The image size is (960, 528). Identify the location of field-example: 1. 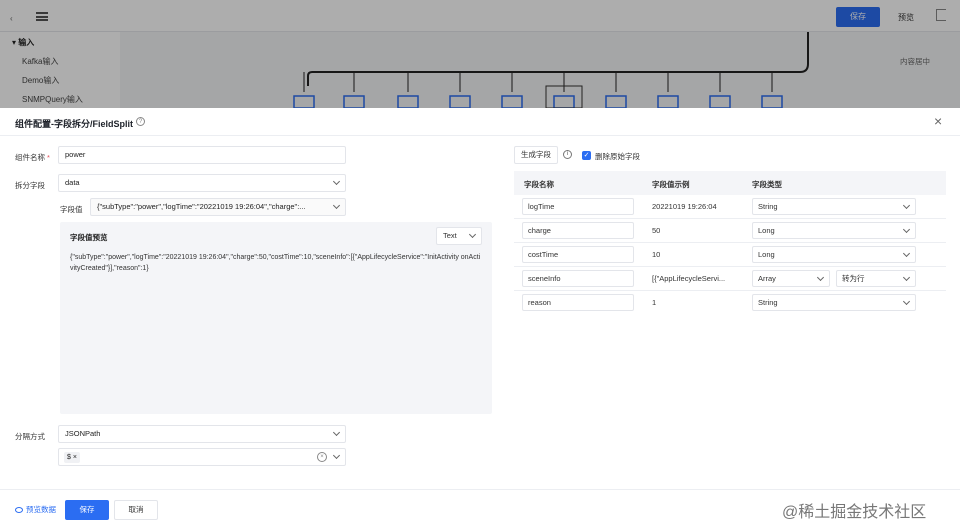
(654, 302).